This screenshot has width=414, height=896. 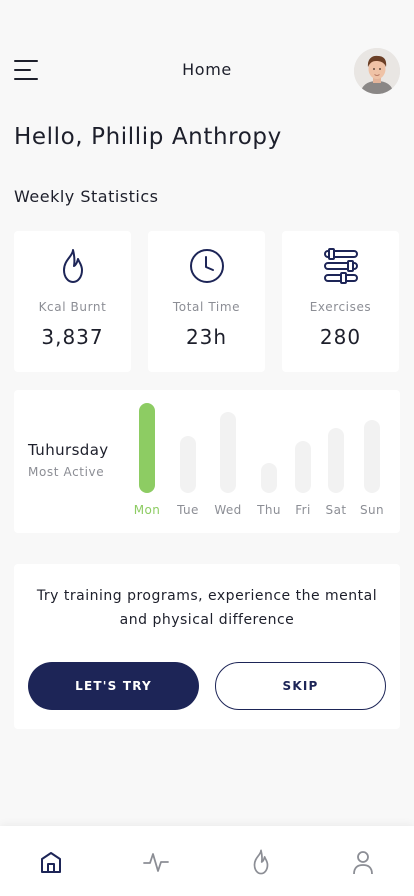 I want to click on activity-icon, so click(x=156, y=862).